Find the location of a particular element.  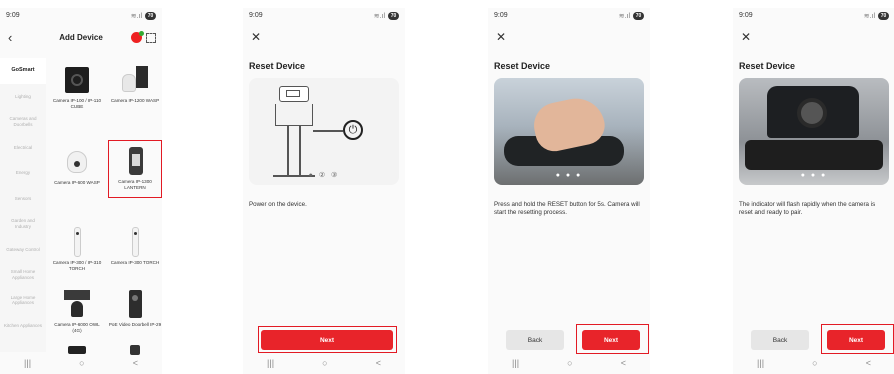

auto-discover-icon is located at coordinates (137, 37).